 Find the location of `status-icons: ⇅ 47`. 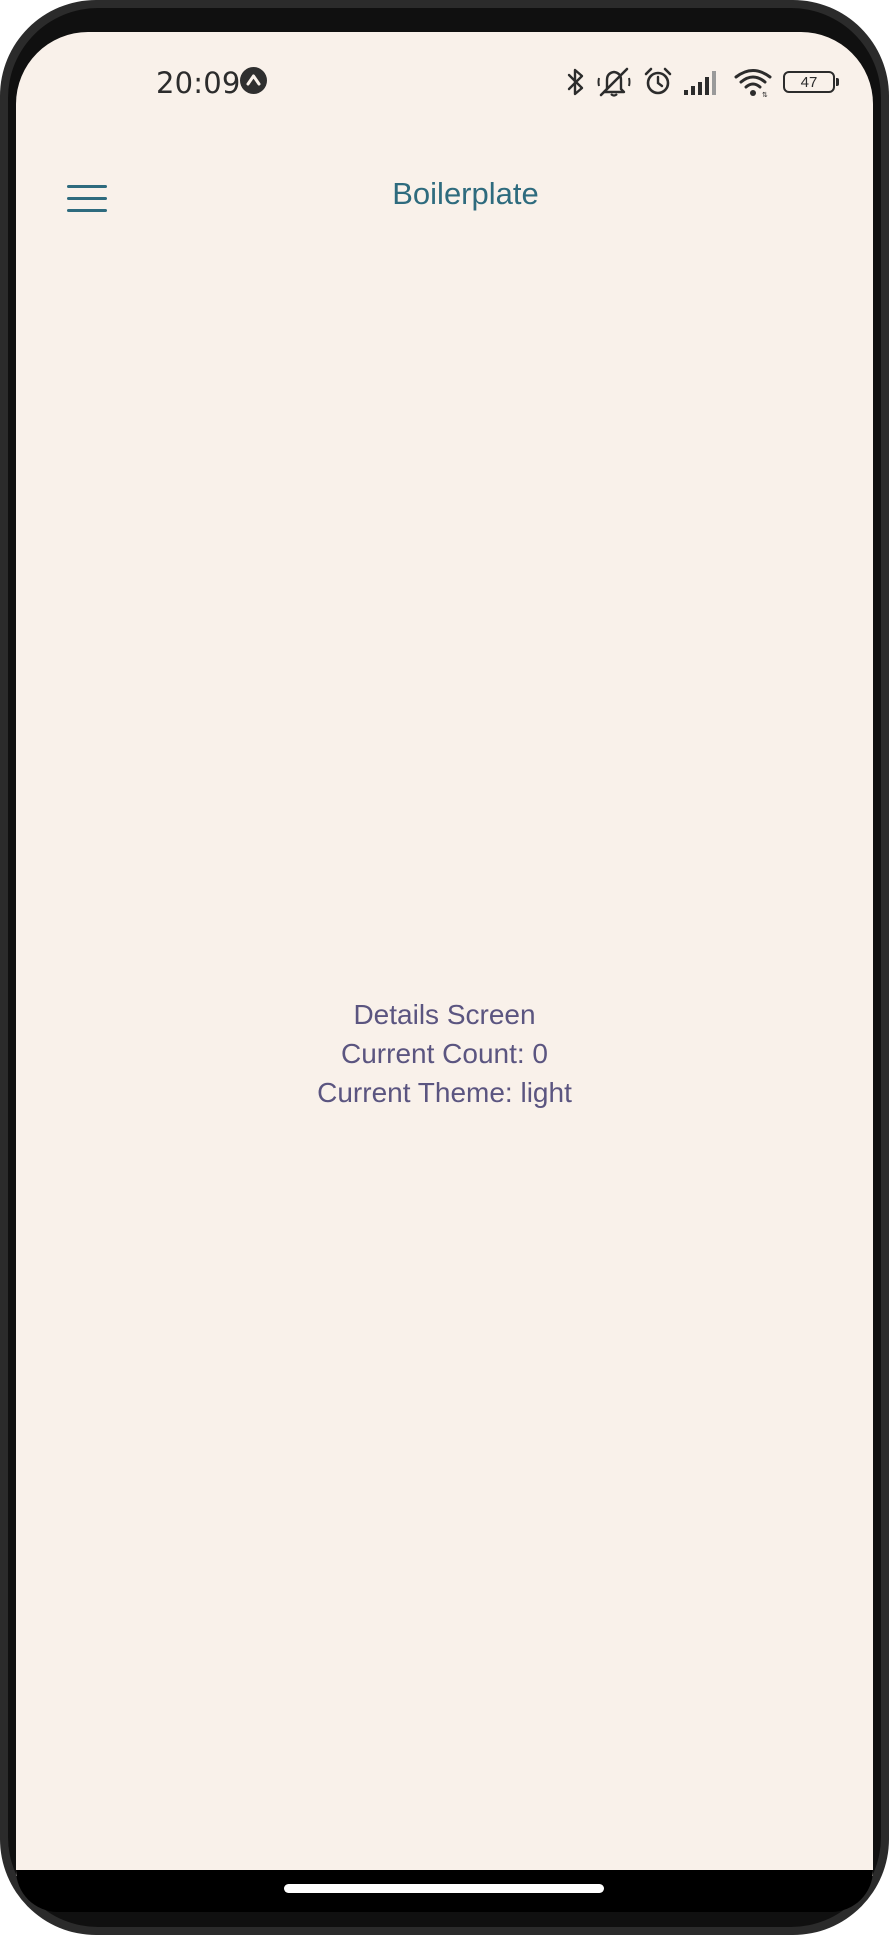

status-icons: ⇅ 47 is located at coordinates (702, 82).